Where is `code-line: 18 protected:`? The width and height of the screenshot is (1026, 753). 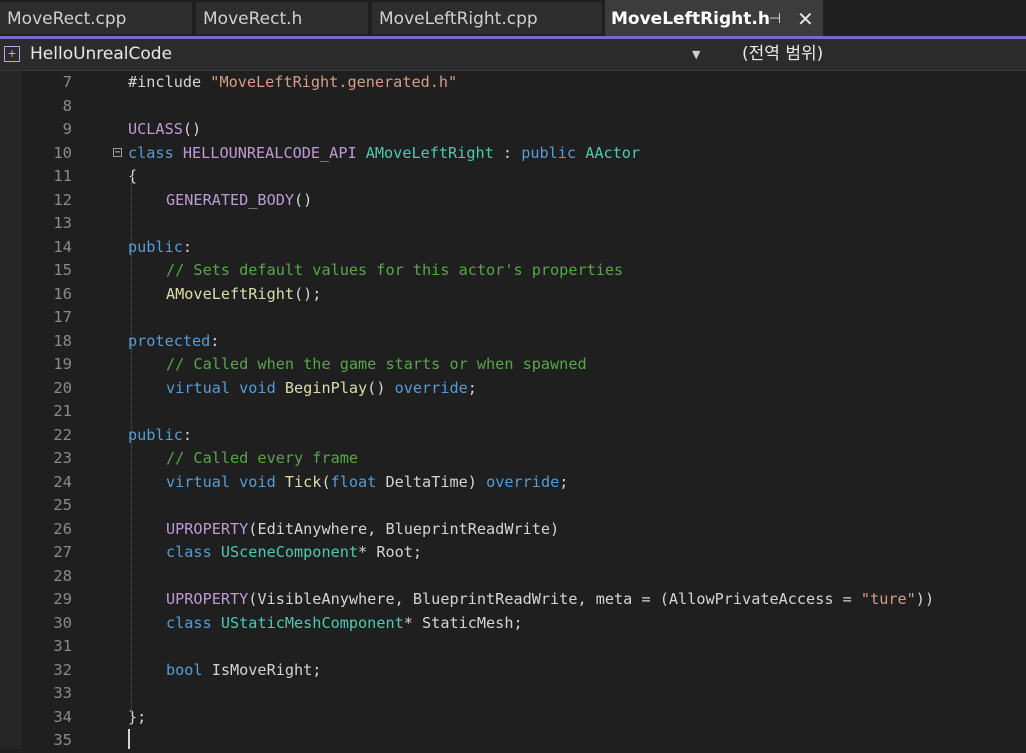 code-line: 18 protected: is located at coordinates (513, 342).